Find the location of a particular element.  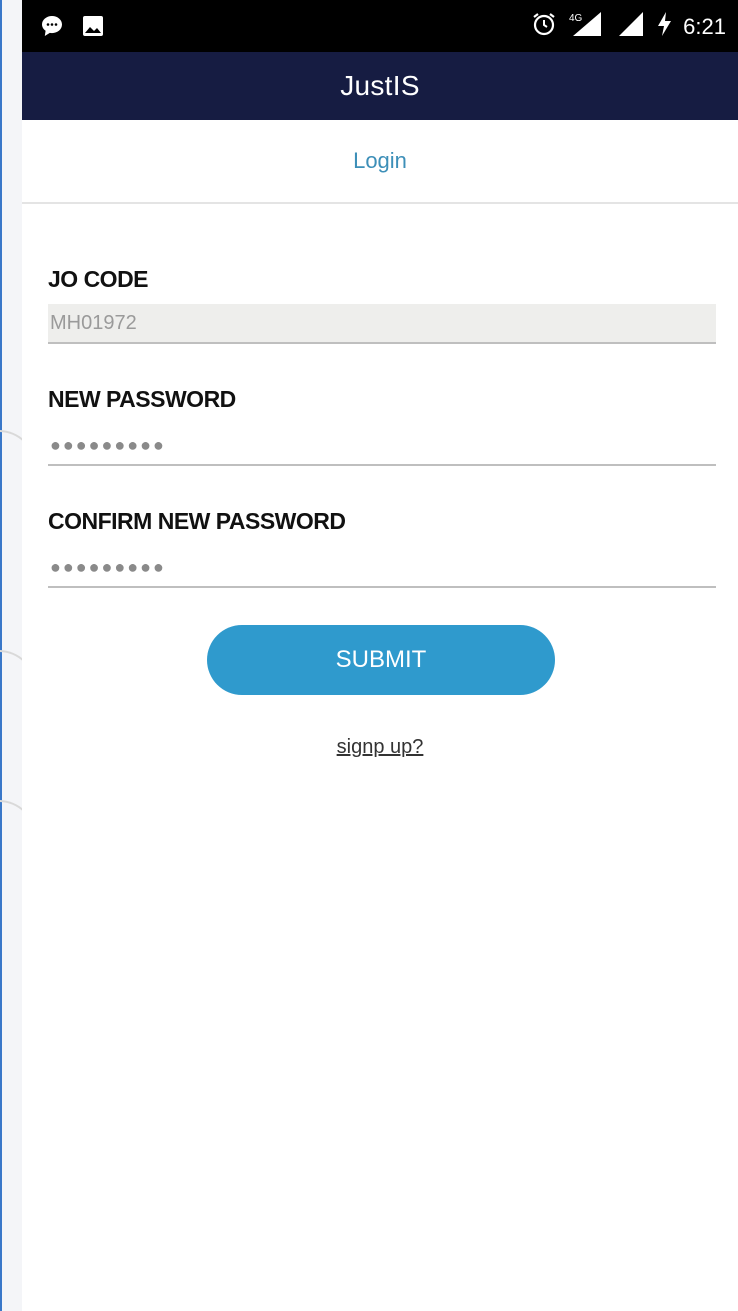

app-bar: JustIS is located at coordinates (380, 86).